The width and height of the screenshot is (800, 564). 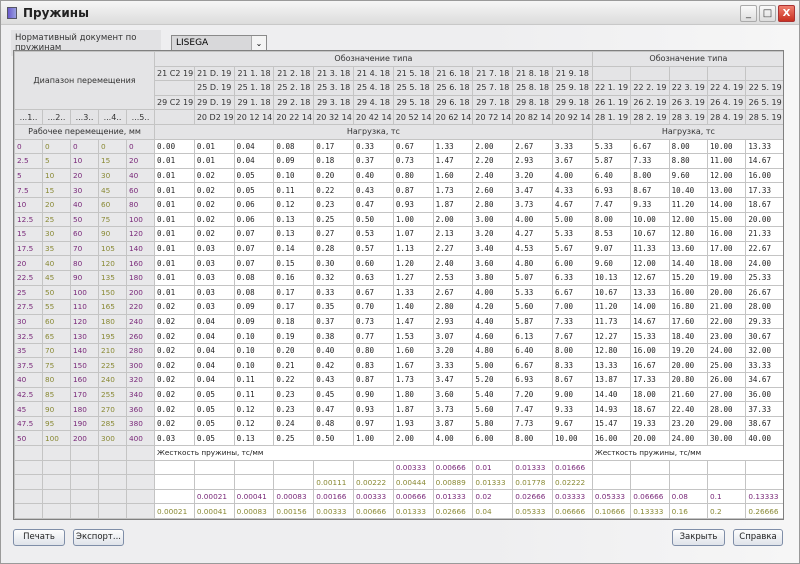 What do you see at coordinates (650, 234) in the screenshot?
I see `load-cell: 10.67` at bounding box center [650, 234].